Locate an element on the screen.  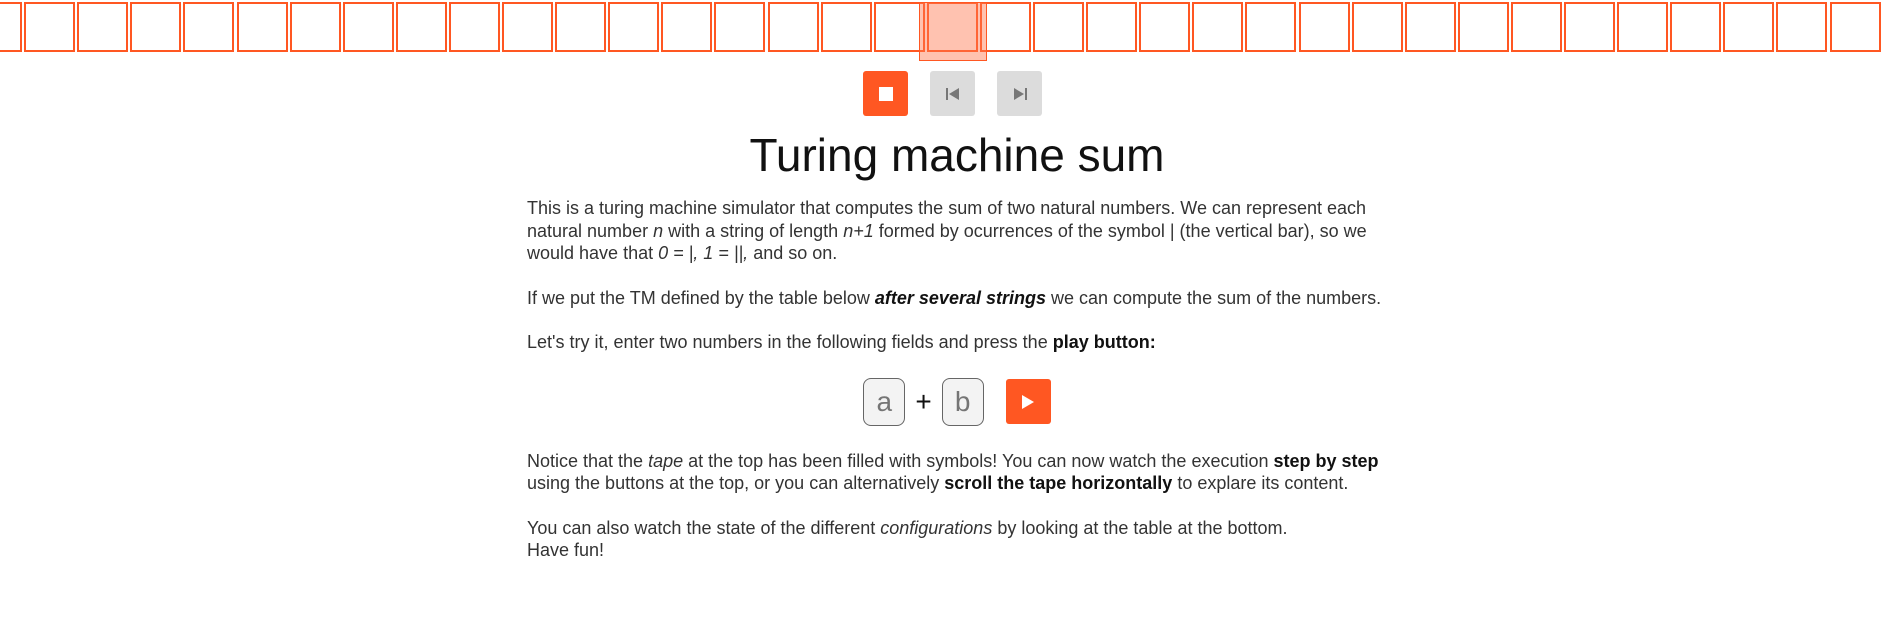
play-button is located at coordinates (1028, 401).